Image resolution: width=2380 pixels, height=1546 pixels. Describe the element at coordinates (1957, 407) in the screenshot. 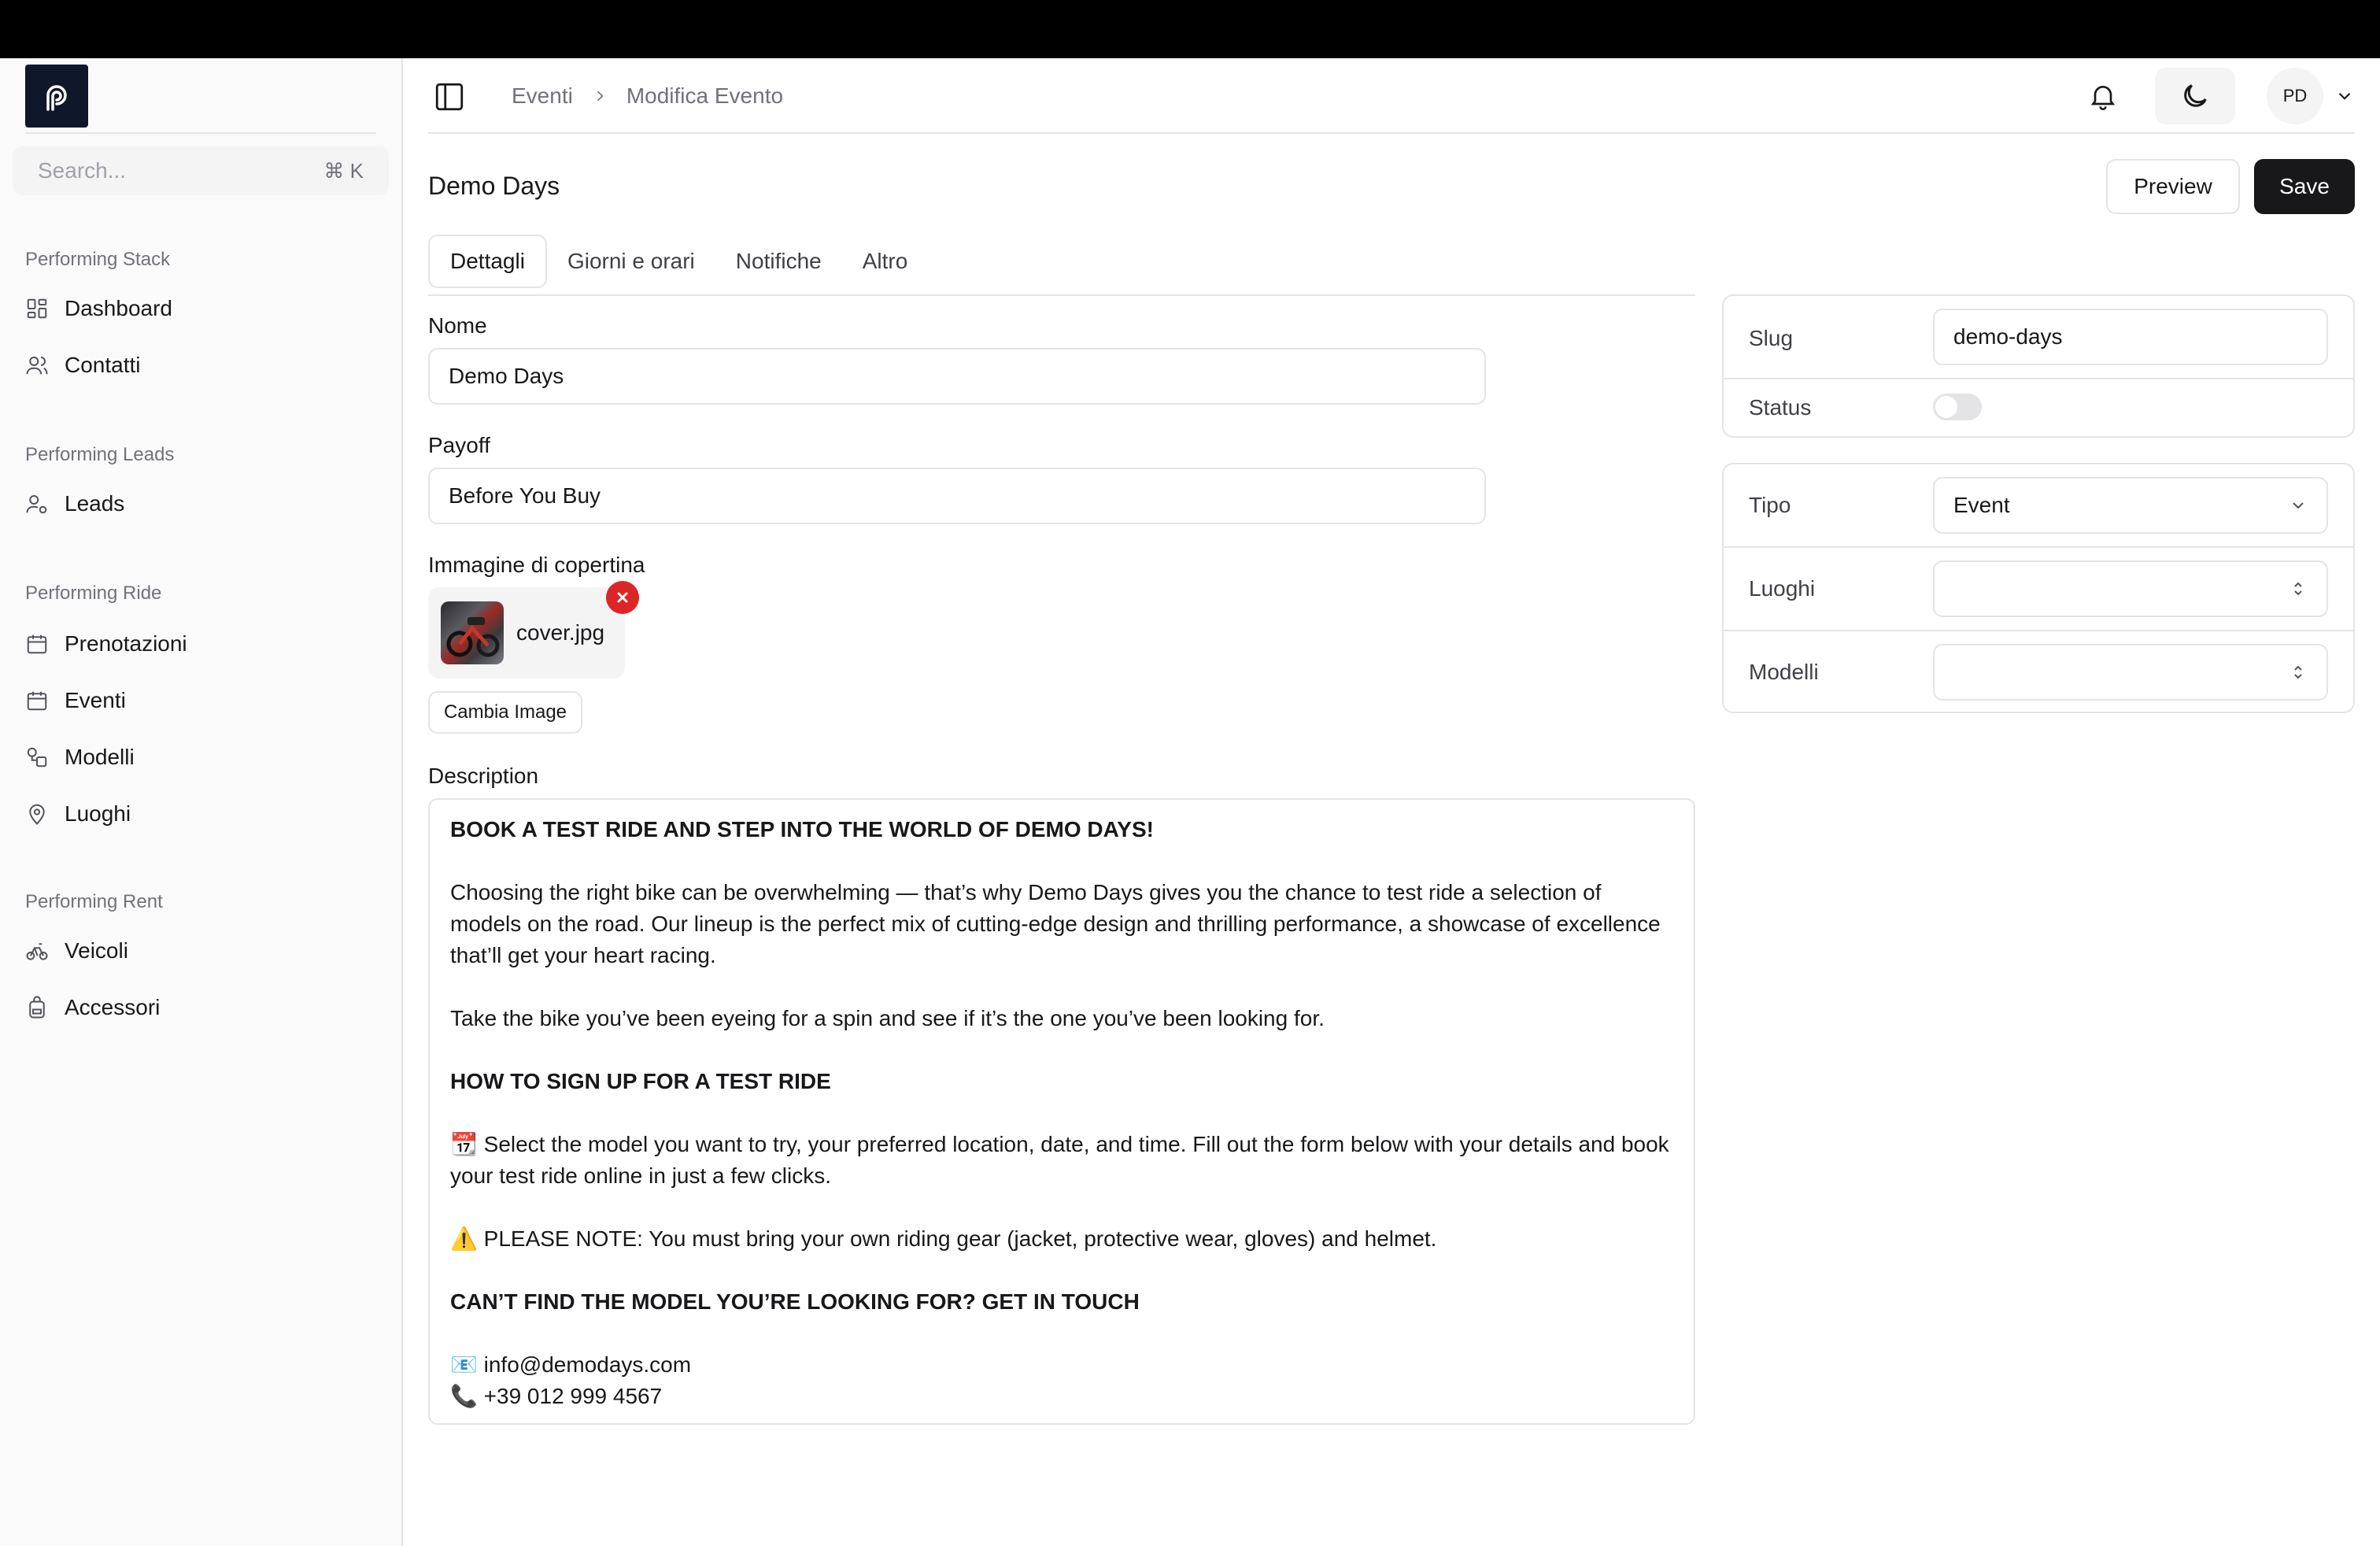

I see `status-toggle` at that location.